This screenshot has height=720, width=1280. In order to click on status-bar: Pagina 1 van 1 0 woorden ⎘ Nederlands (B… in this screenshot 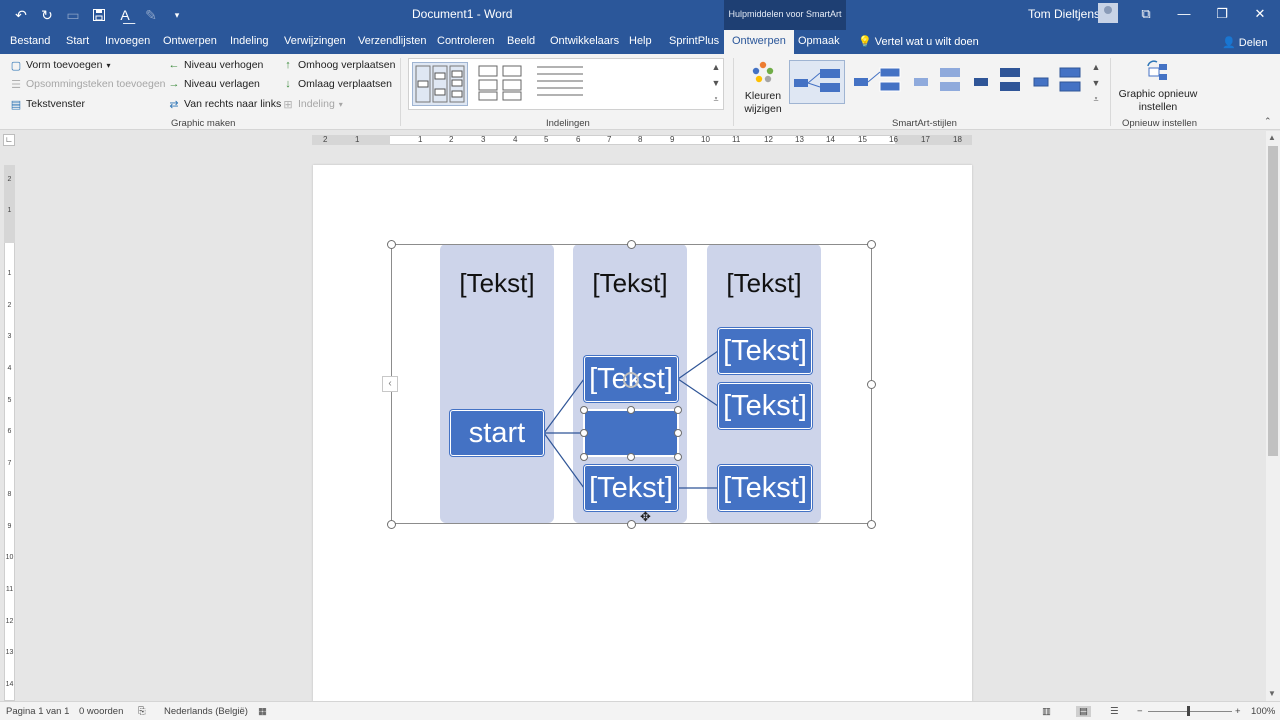, I will do `click(640, 710)`.